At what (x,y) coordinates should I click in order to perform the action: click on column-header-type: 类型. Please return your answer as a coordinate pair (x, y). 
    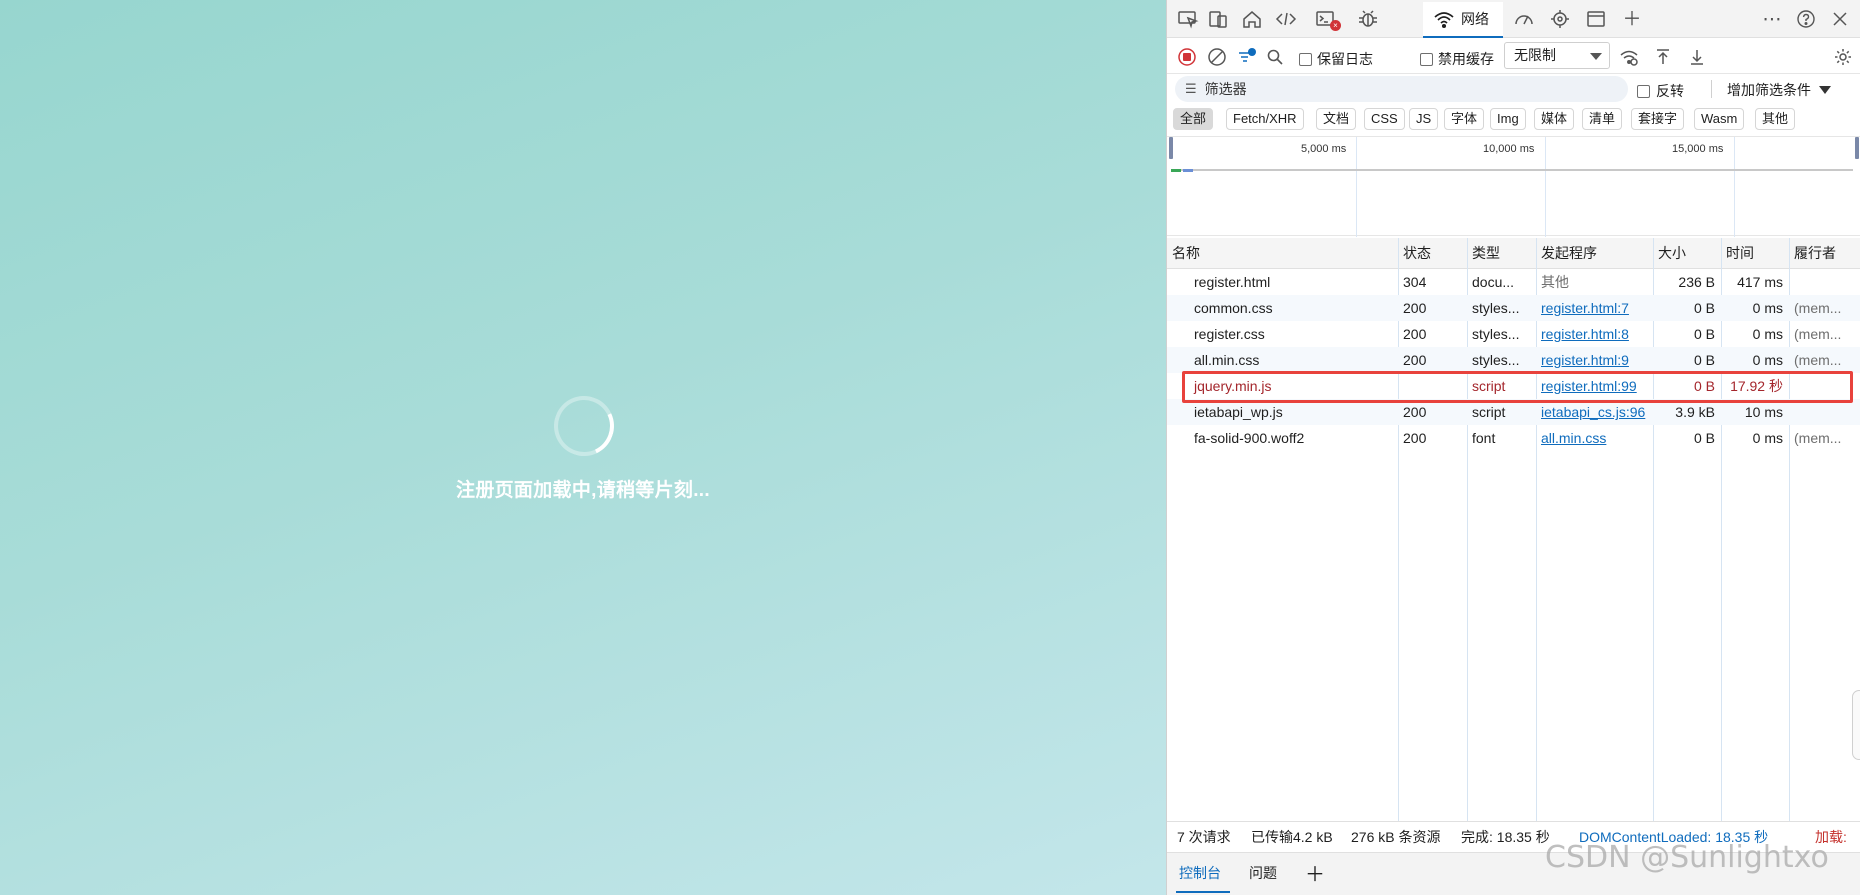
    Looking at the image, I should click on (1483, 253).